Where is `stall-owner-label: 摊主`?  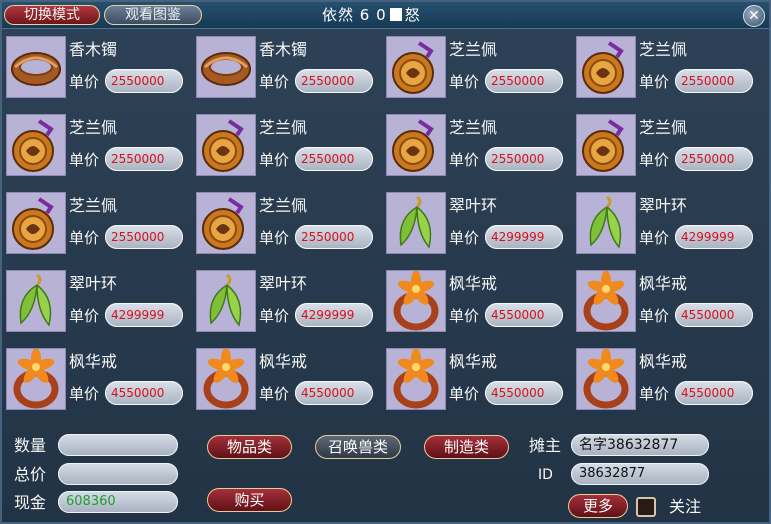 stall-owner-label: 摊主 is located at coordinates (545, 445).